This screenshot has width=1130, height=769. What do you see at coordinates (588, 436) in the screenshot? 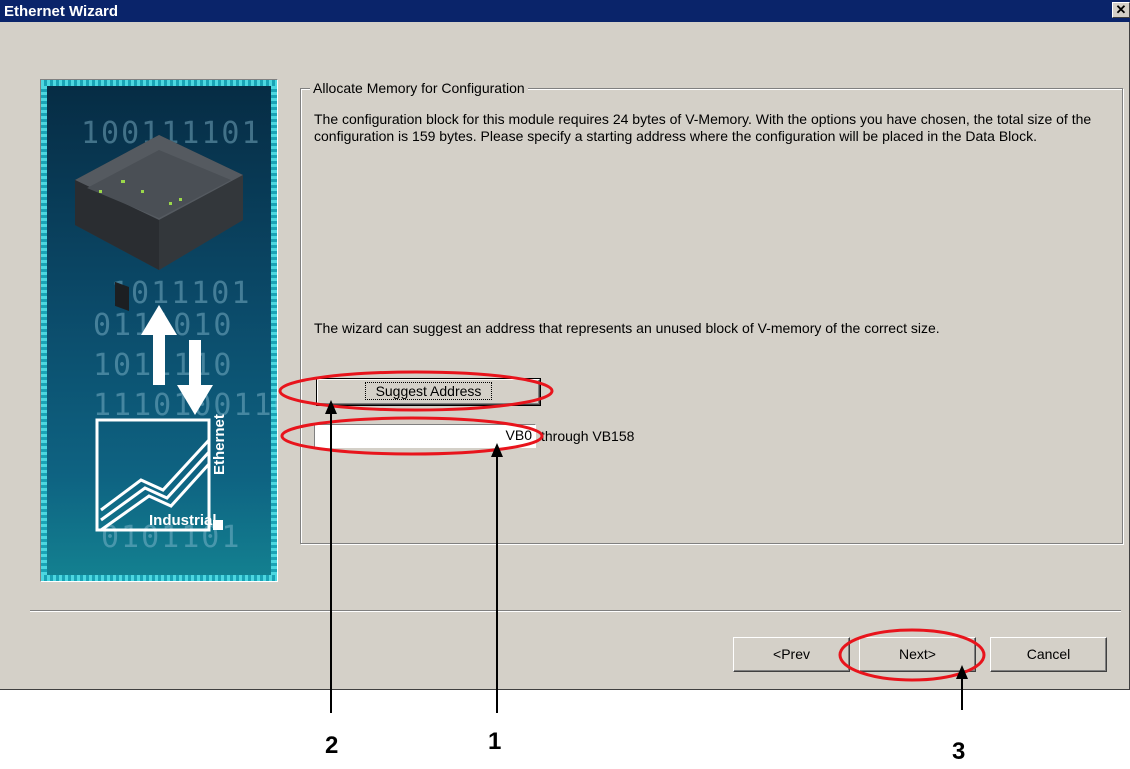
I see `address-range-end: through VB158` at bounding box center [588, 436].